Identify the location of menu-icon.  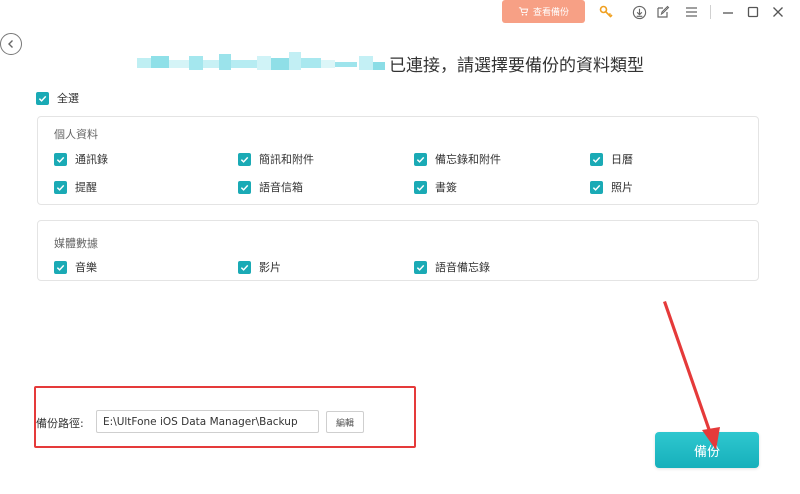
(691, 12).